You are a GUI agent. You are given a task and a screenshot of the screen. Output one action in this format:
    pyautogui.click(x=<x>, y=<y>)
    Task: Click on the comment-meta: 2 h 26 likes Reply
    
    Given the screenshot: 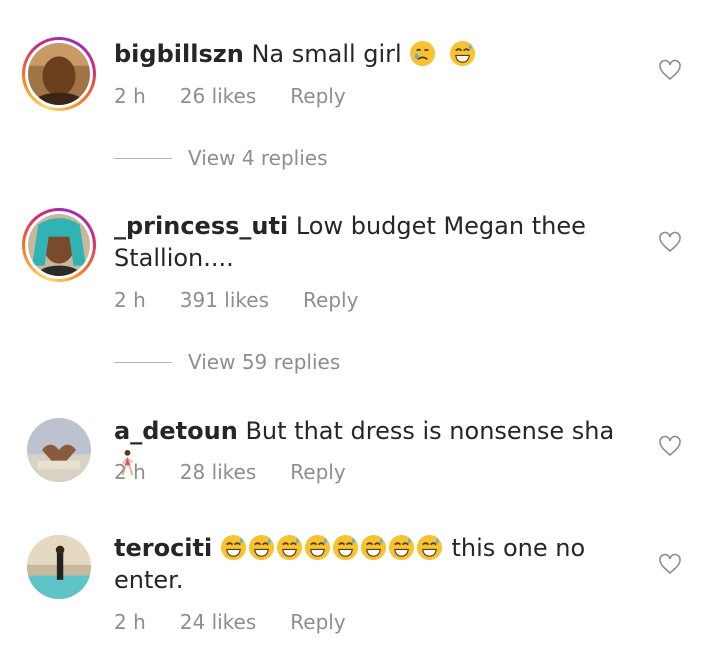 What is the action you would take?
    pyautogui.click(x=230, y=96)
    